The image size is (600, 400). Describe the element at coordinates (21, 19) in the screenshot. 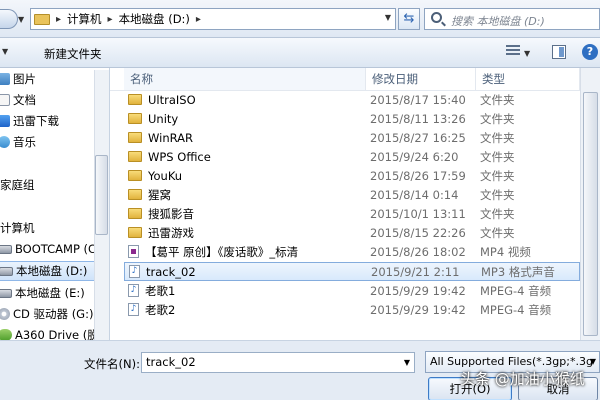

I see `history-dropdown-icon: ▼` at that location.